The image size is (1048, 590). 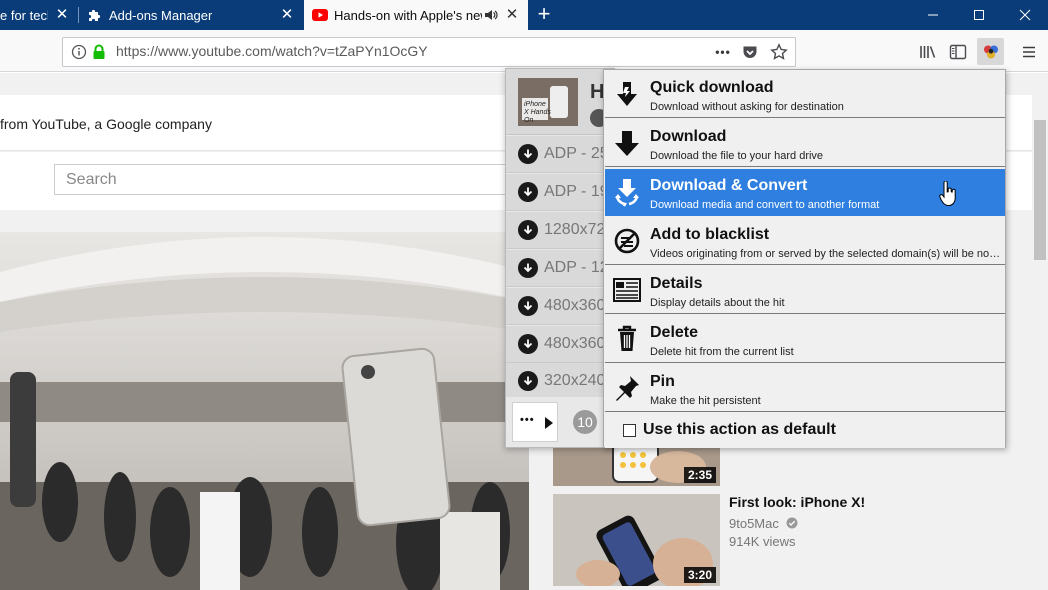 What do you see at coordinates (627, 388) in the screenshot?
I see `pin-icon` at bounding box center [627, 388].